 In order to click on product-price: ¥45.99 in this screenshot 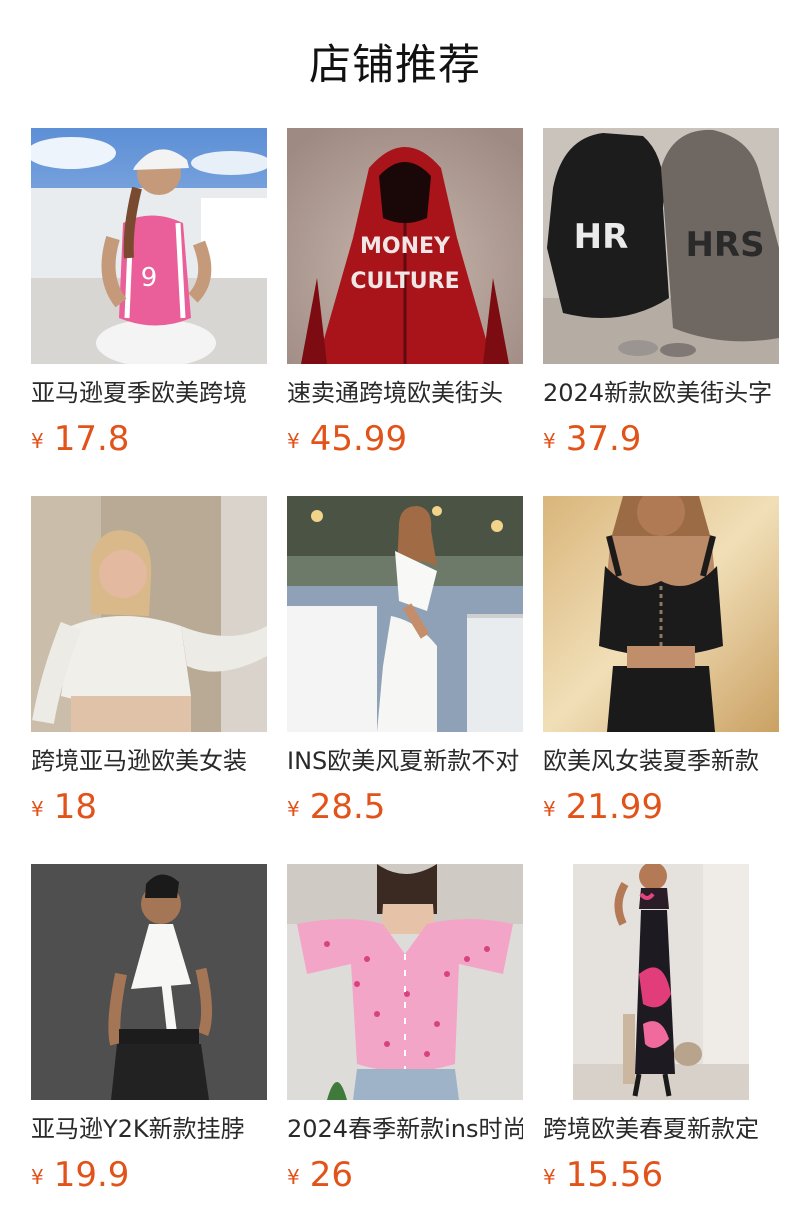, I will do `click(405, 439)`.